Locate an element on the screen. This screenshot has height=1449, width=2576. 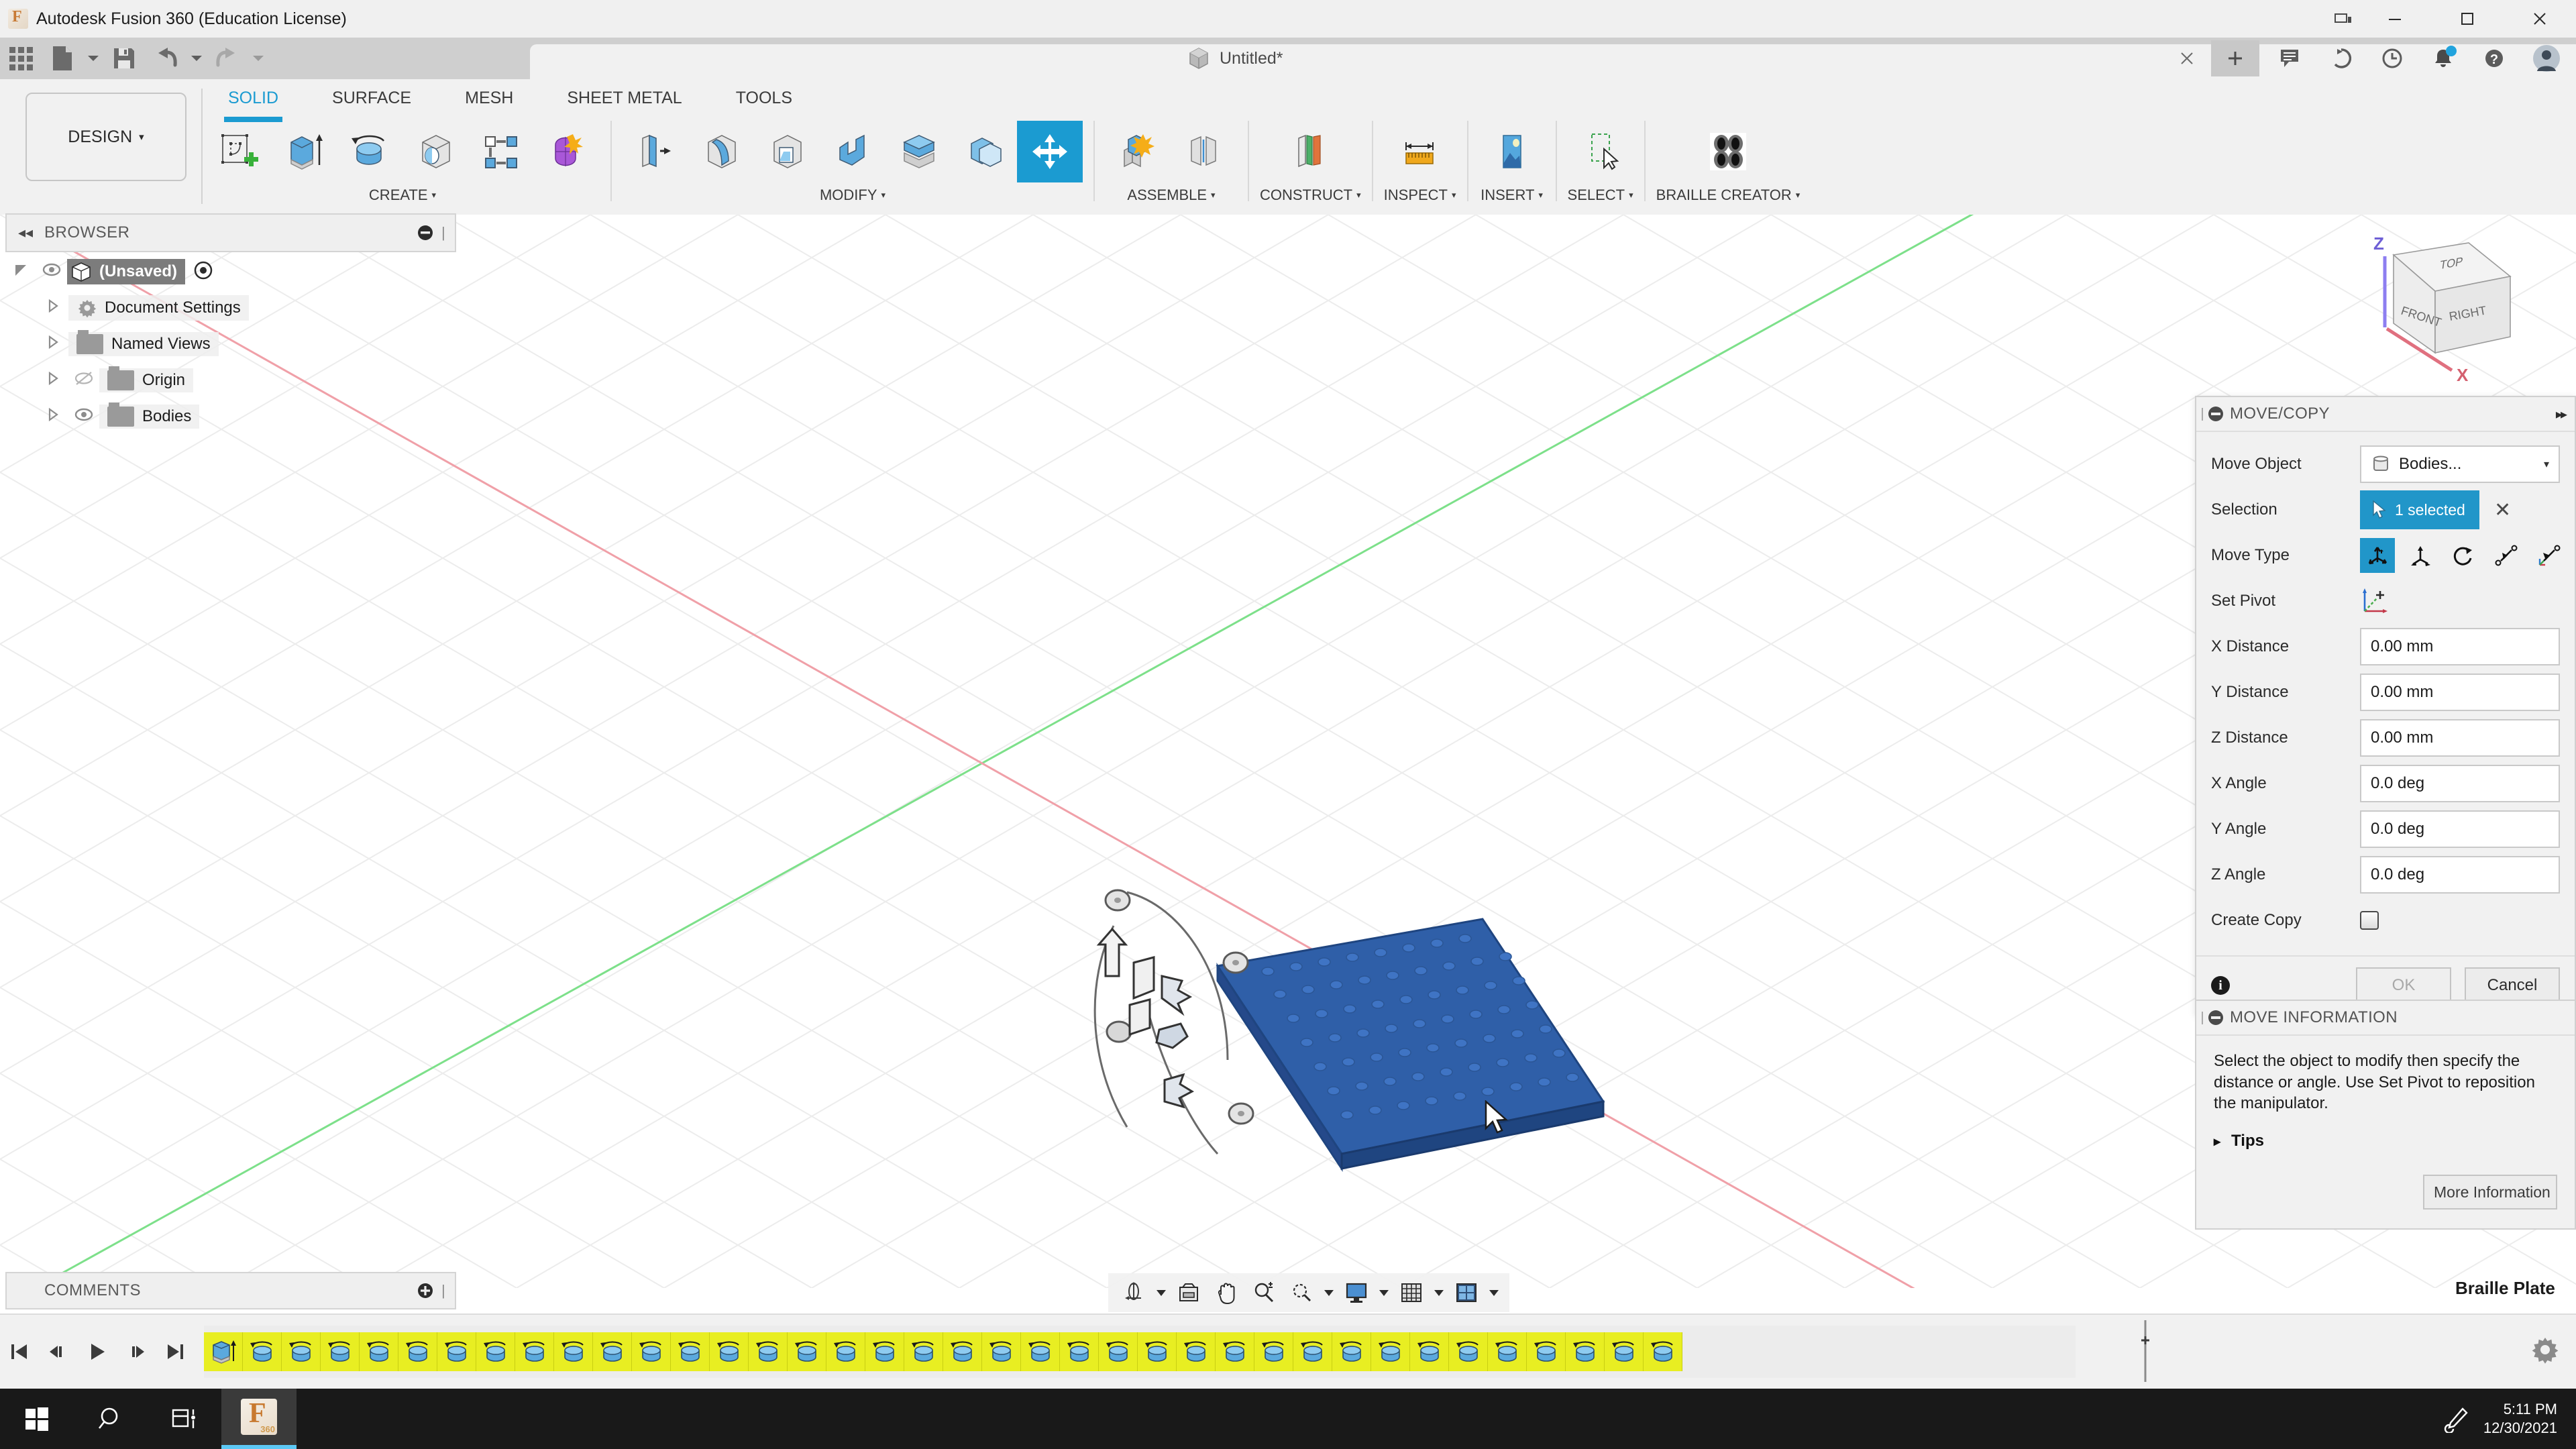
tree-node-document-settings: Document Settings is located at coordinates (230, 308).